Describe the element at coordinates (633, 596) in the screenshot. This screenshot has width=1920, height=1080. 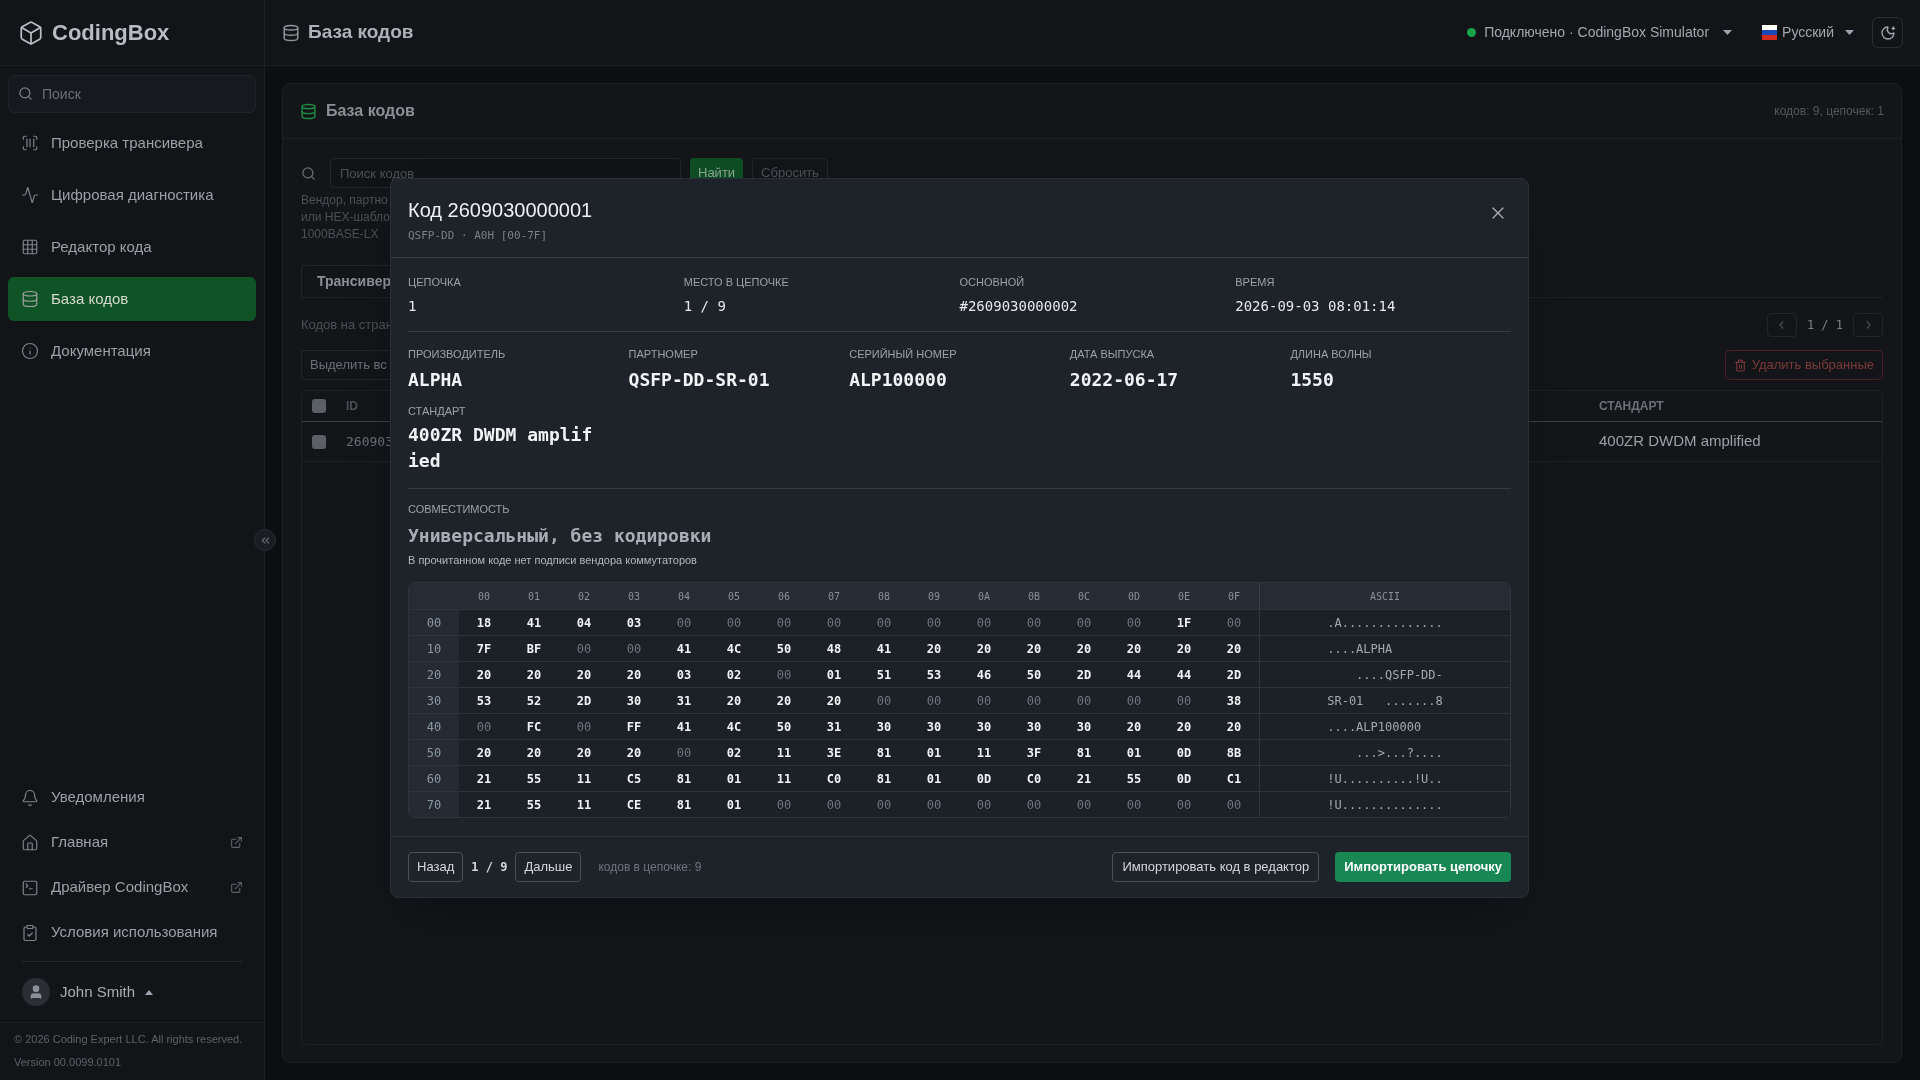
I see `column-header: 03` at that location.